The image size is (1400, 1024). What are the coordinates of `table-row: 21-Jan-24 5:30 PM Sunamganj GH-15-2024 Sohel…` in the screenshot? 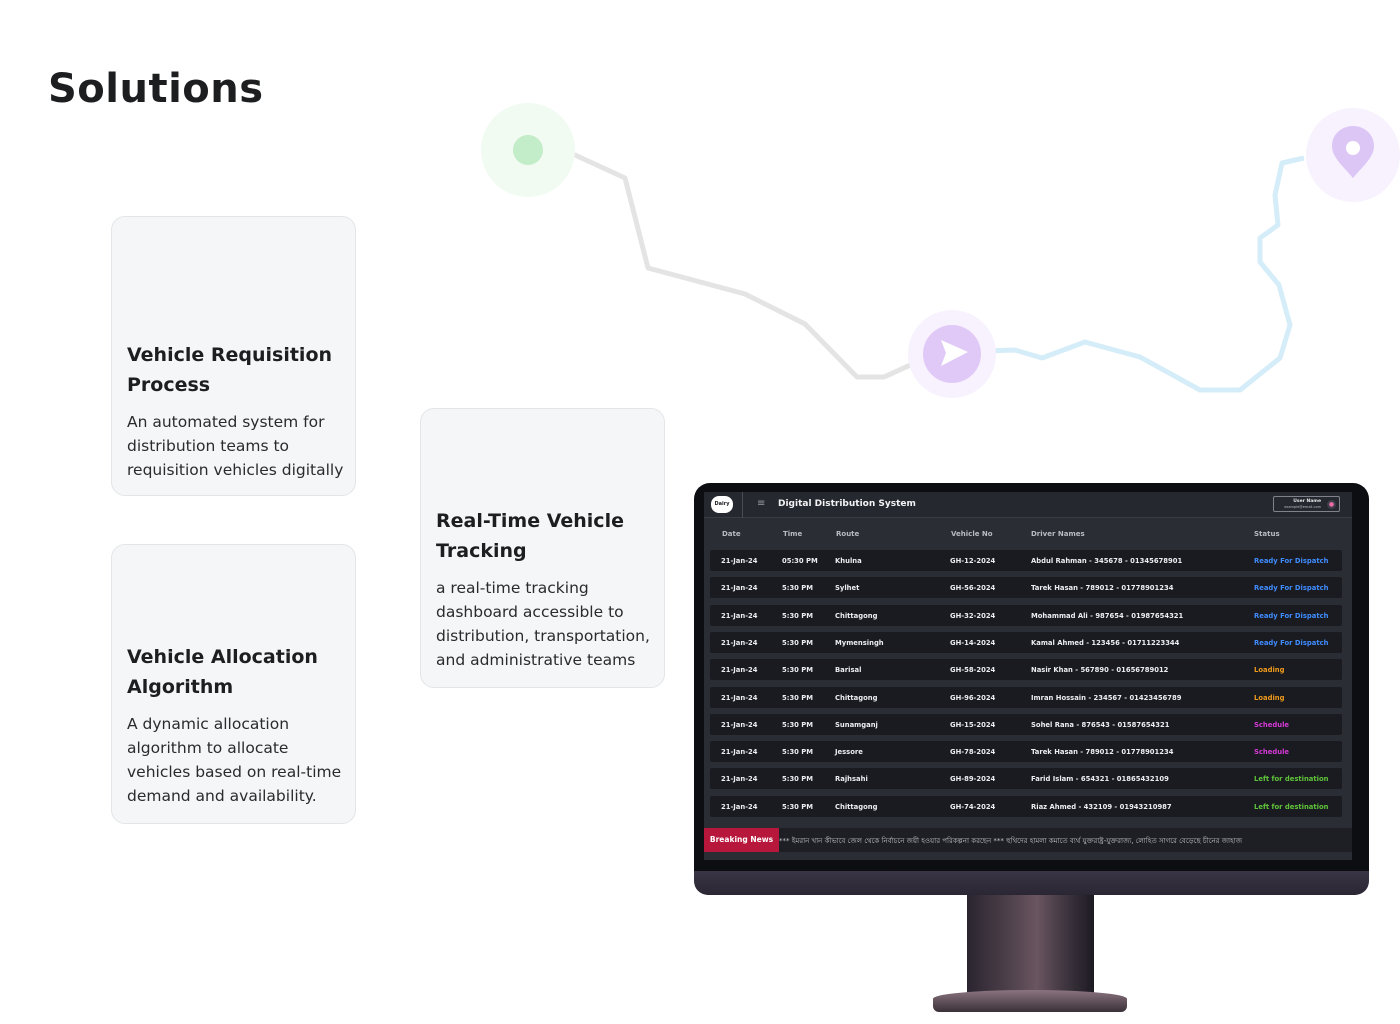 It's located at (1026, 724).